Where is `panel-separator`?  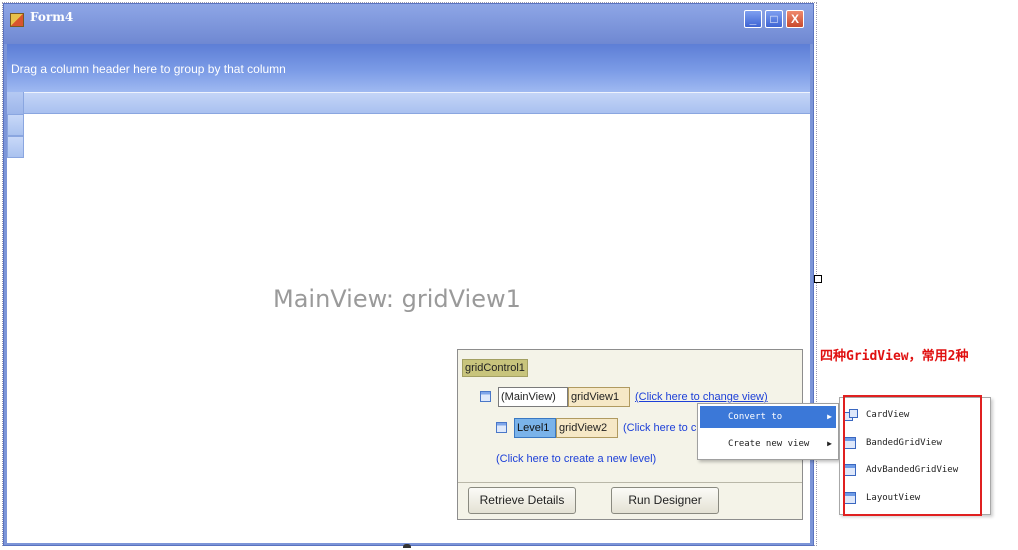
panel-separator is located at coordinates (630, 482).